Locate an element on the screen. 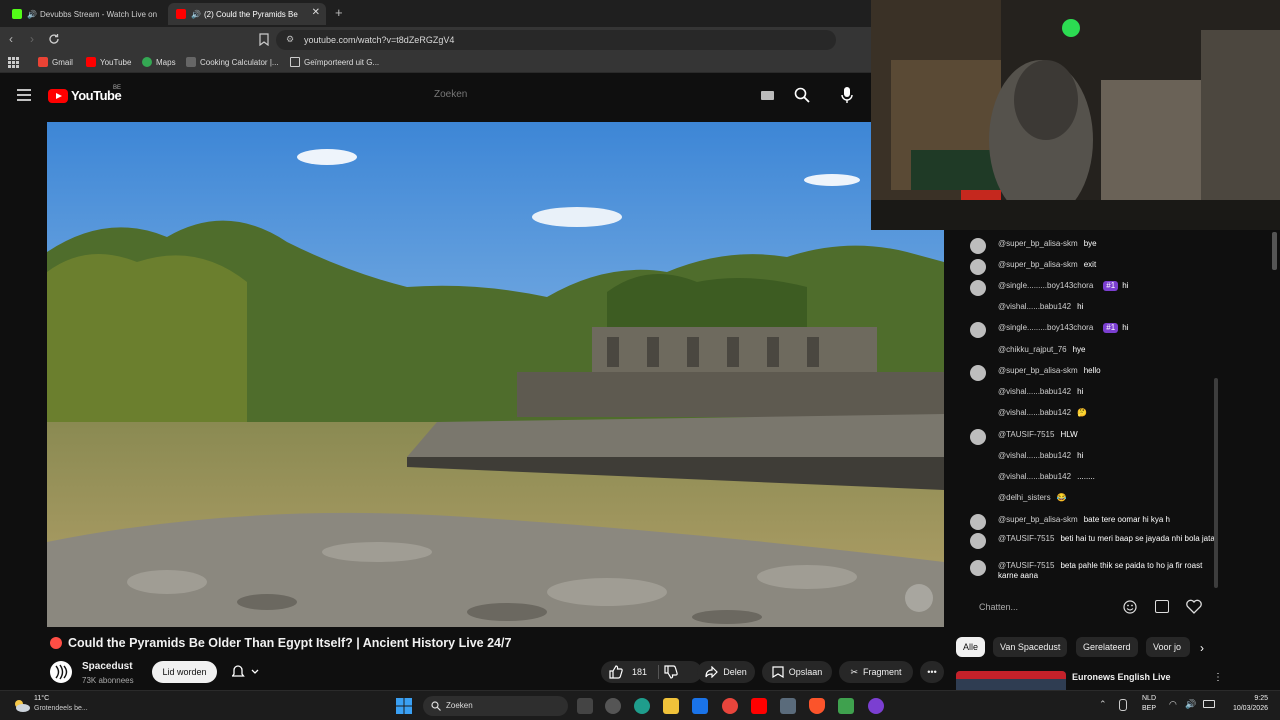 The width and height of the screenshot is (1280, 720). bookmark-maps: Maps is located at coordinates (159, 62).